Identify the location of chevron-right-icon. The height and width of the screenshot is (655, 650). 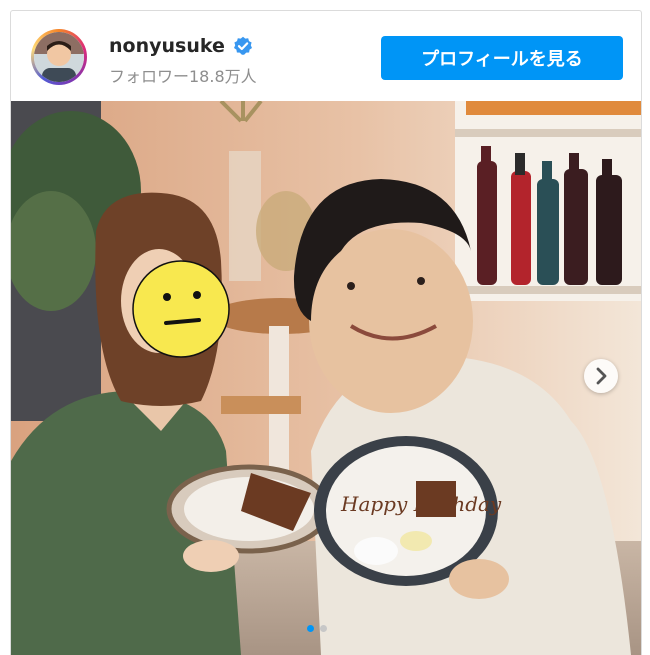
(601, 376).